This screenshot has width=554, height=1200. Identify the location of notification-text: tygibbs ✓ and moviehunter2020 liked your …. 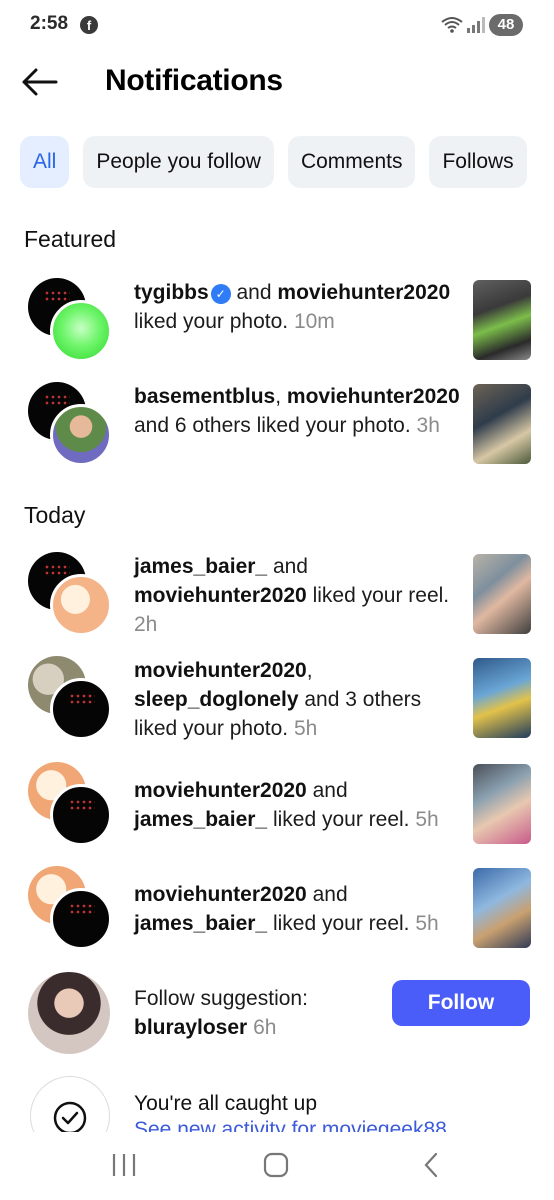
(292, 307).